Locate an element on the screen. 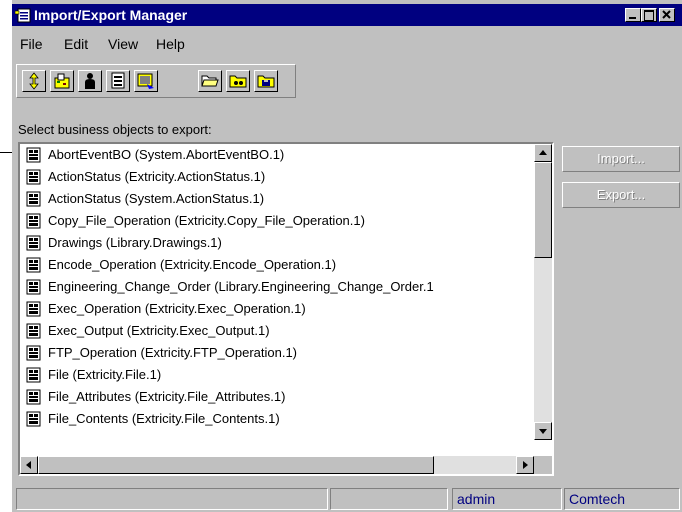  list-item: AbortEventBO (System.AbortEventBO.1) is located at coordinates (278, 155).